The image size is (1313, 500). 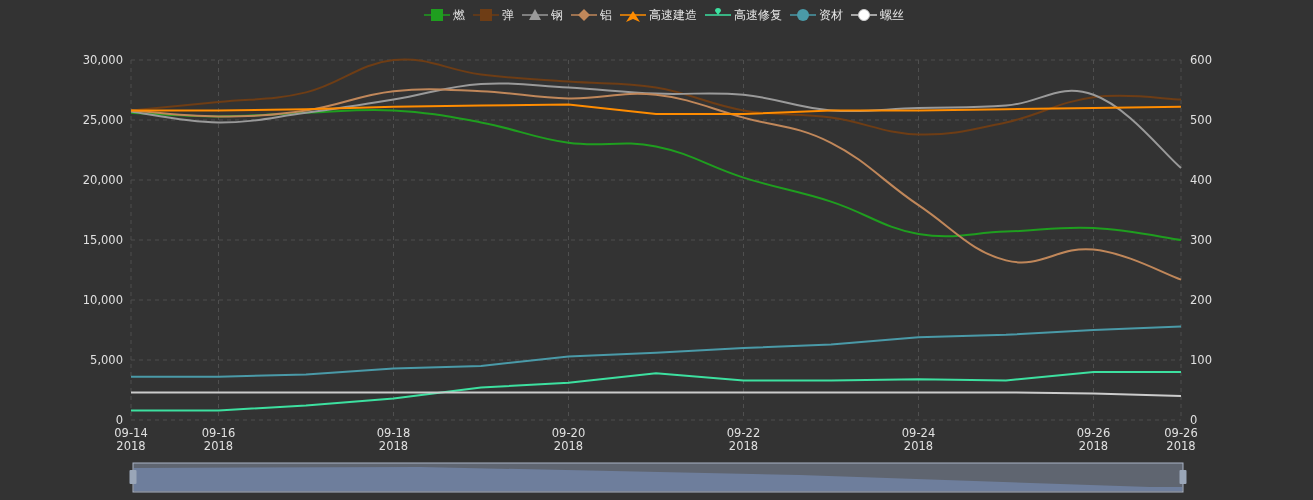 What do you see at coordinates (605, 15) in the screenshot?
I see `legend-label: 铝` at bounding box center [605, 15].